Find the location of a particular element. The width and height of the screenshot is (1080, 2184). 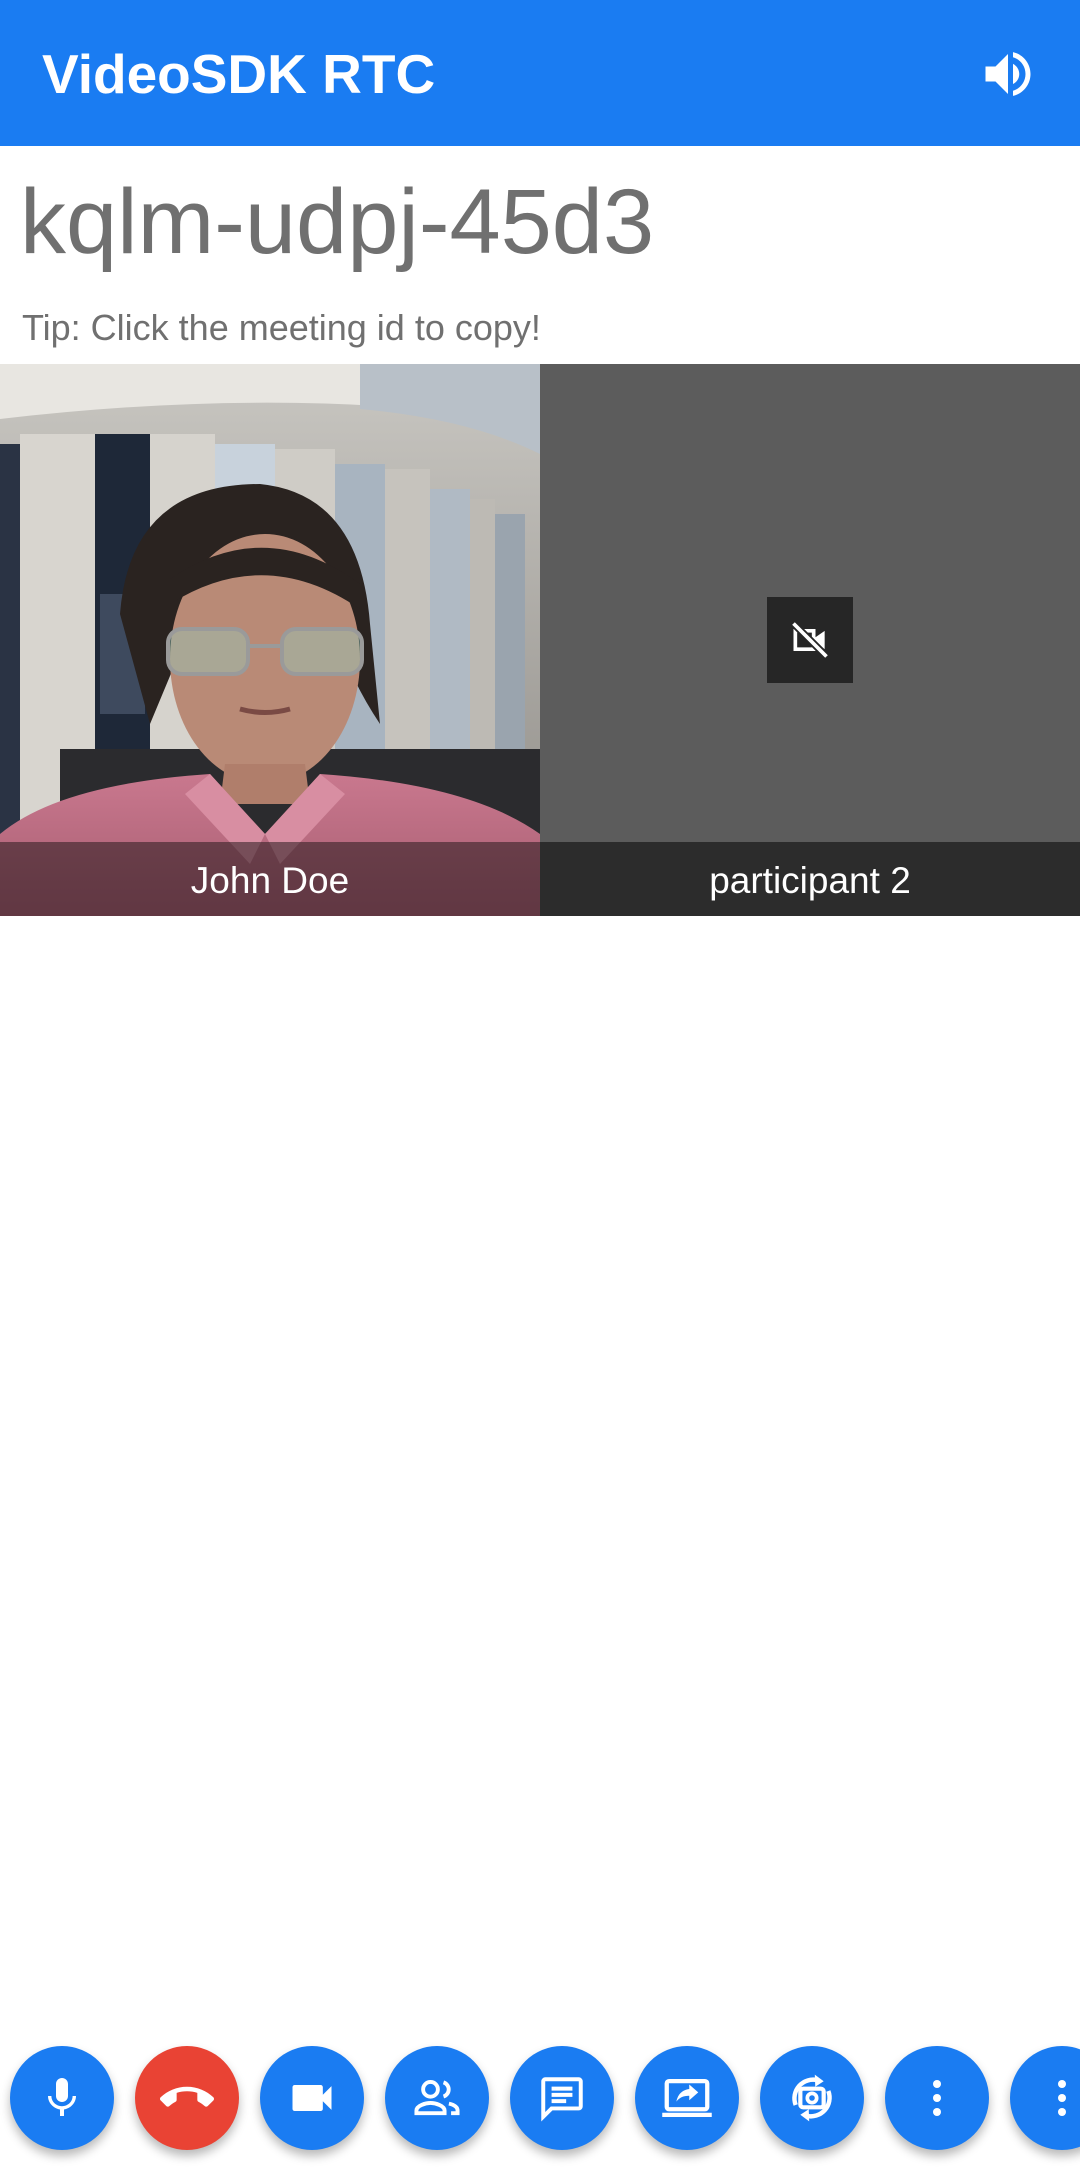

mic-icon is located at coordinates (62, 2097).